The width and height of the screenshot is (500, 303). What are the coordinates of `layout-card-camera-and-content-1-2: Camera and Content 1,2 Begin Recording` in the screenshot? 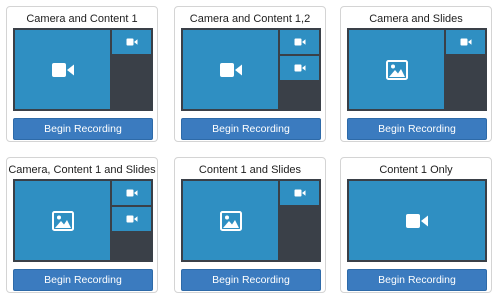 It's located at (250, 74).